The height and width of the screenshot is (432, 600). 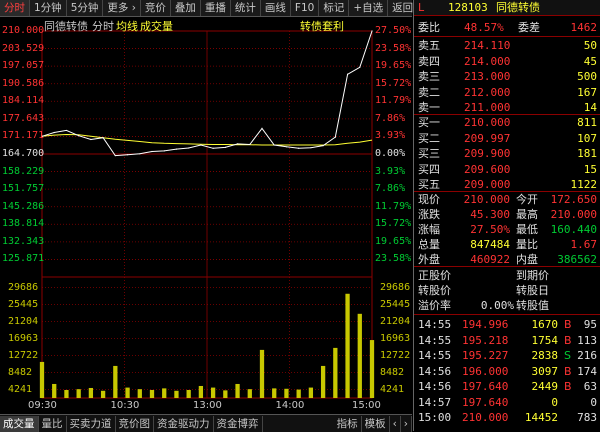 What do you see at coordinates (527, 229) in the screenshot?
I see `stat-label: 最低` at bounding box center [527, 229].